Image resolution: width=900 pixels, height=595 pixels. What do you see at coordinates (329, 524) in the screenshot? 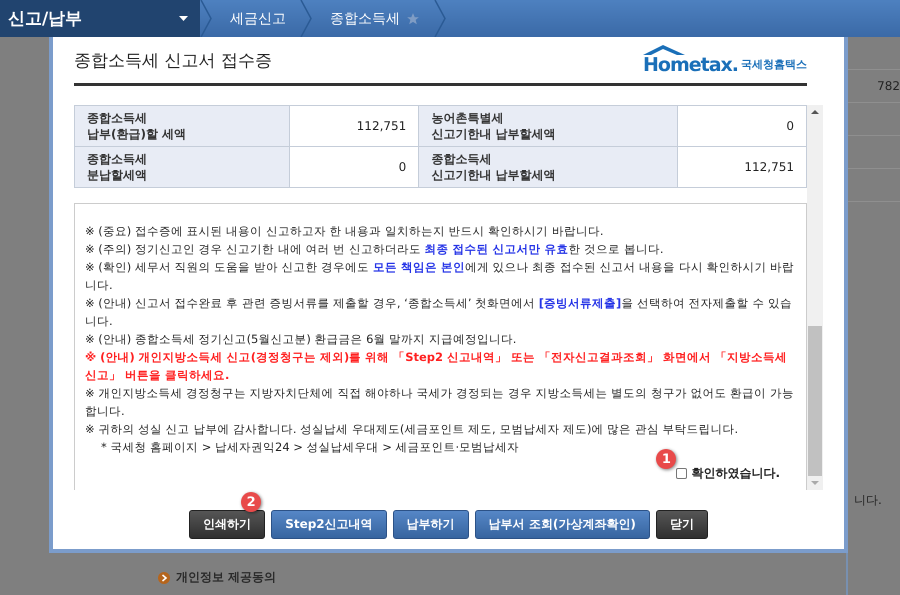
I see `dialog-button: Step2신고내역` at bounding box center [329, 524].